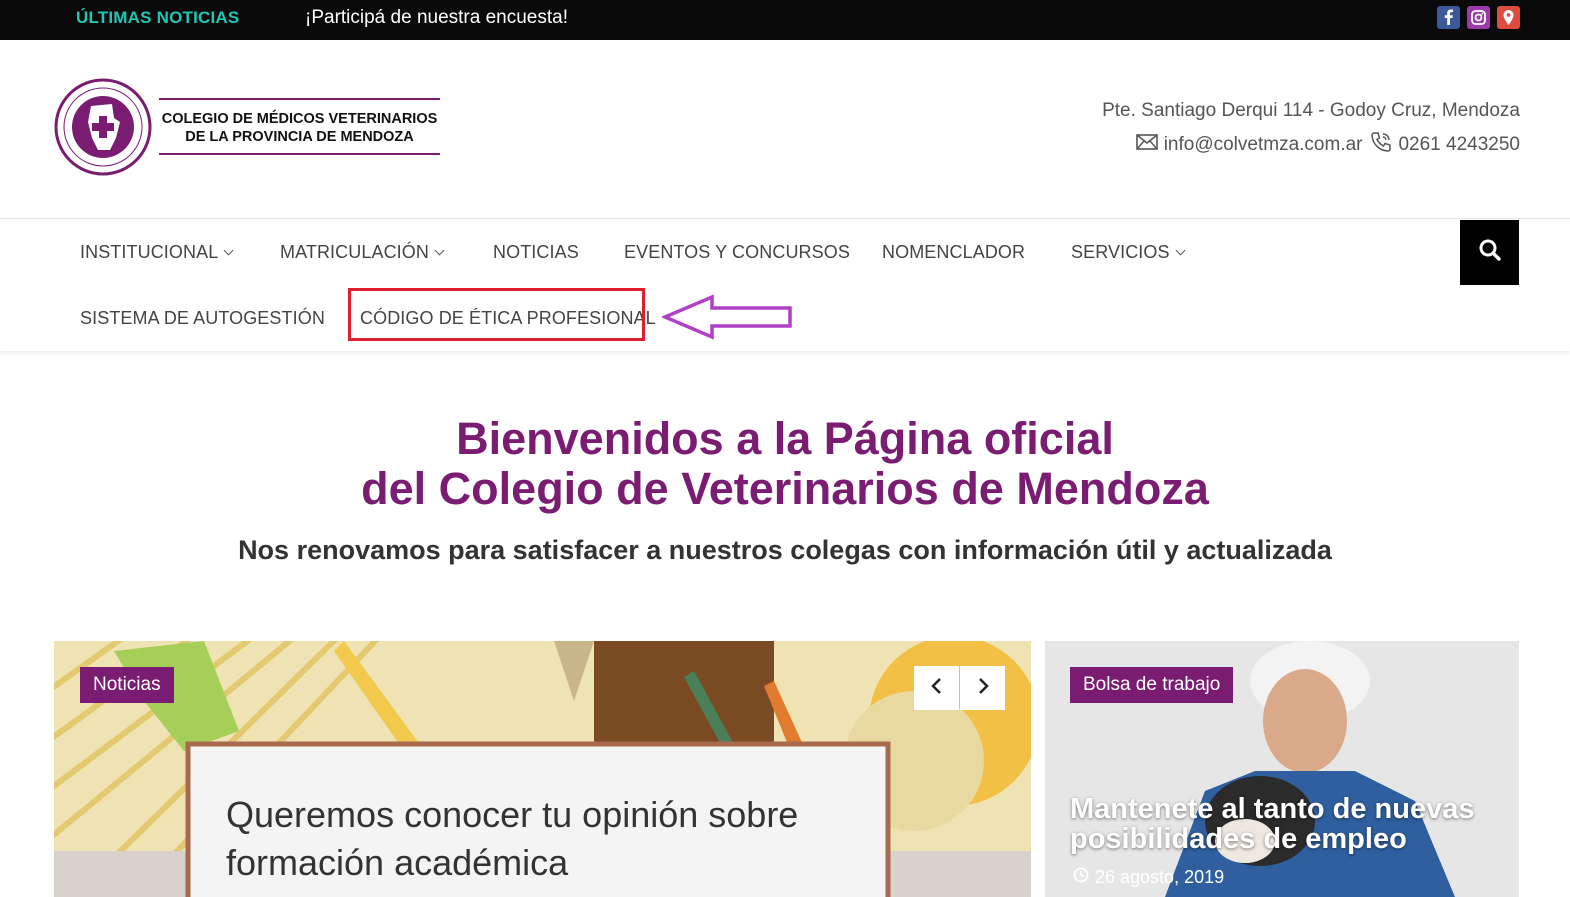 The width and height of the screenshot is (1570, 897). Describe the element at coordinates (1448, 17) in the screenshot. I see `facebook-icon` at that location.